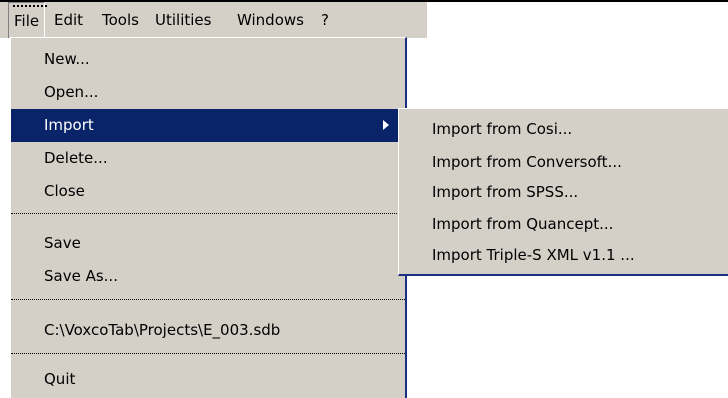 The height and width of the screenshot is (398, 728). I want to click on menu-item-close: Close, so click(208, 191).